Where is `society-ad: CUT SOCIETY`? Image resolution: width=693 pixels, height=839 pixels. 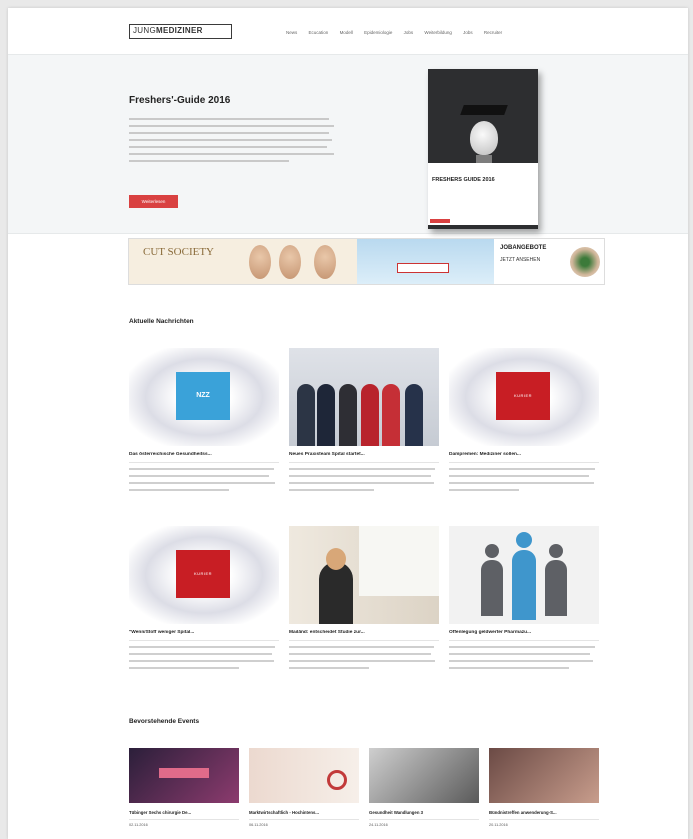
society-ad: CUT SOCIETY is located at coordinates (243, 261).